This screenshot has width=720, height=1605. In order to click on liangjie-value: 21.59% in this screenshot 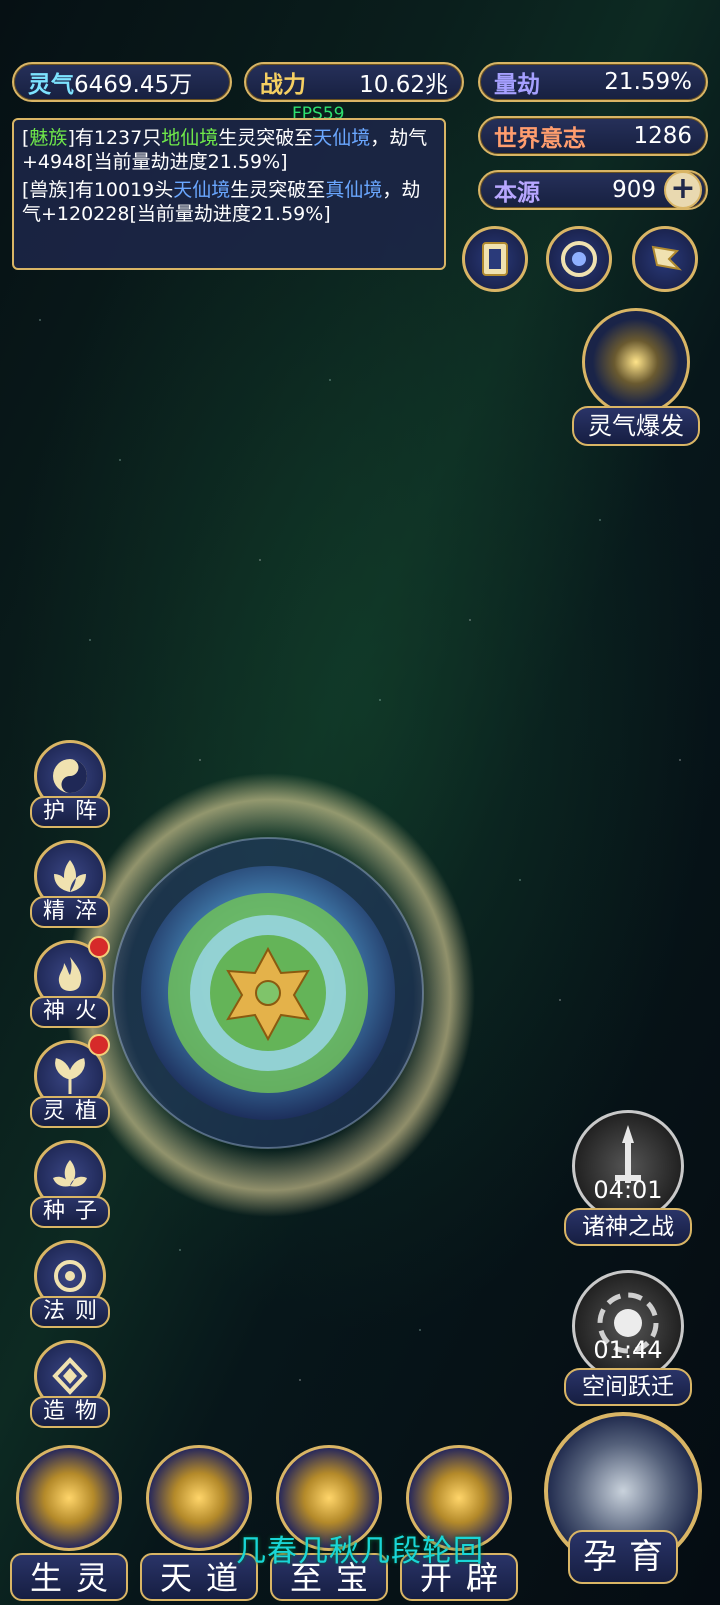, I will do `click(648, 82)`.